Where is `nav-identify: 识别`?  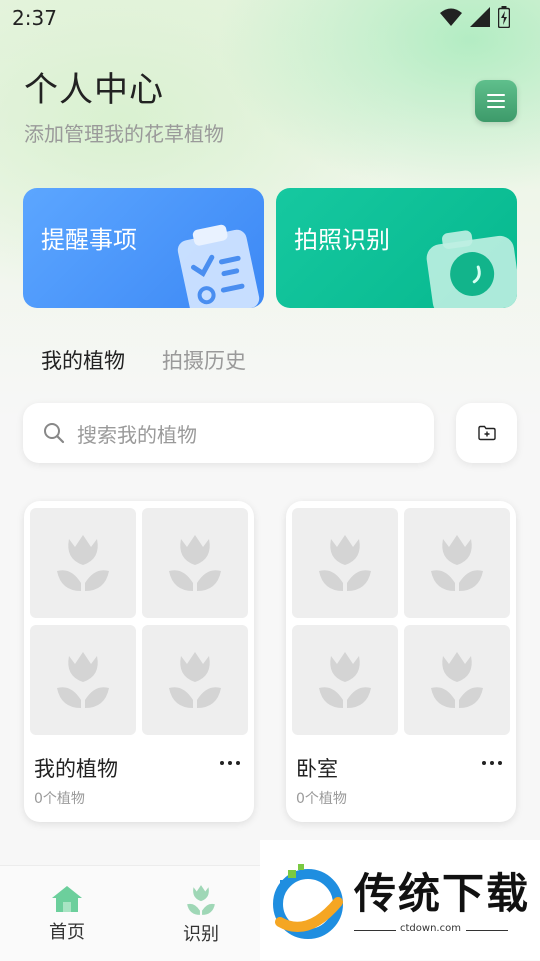 nav-identify: 识别 is located at coordinates (201, 915).